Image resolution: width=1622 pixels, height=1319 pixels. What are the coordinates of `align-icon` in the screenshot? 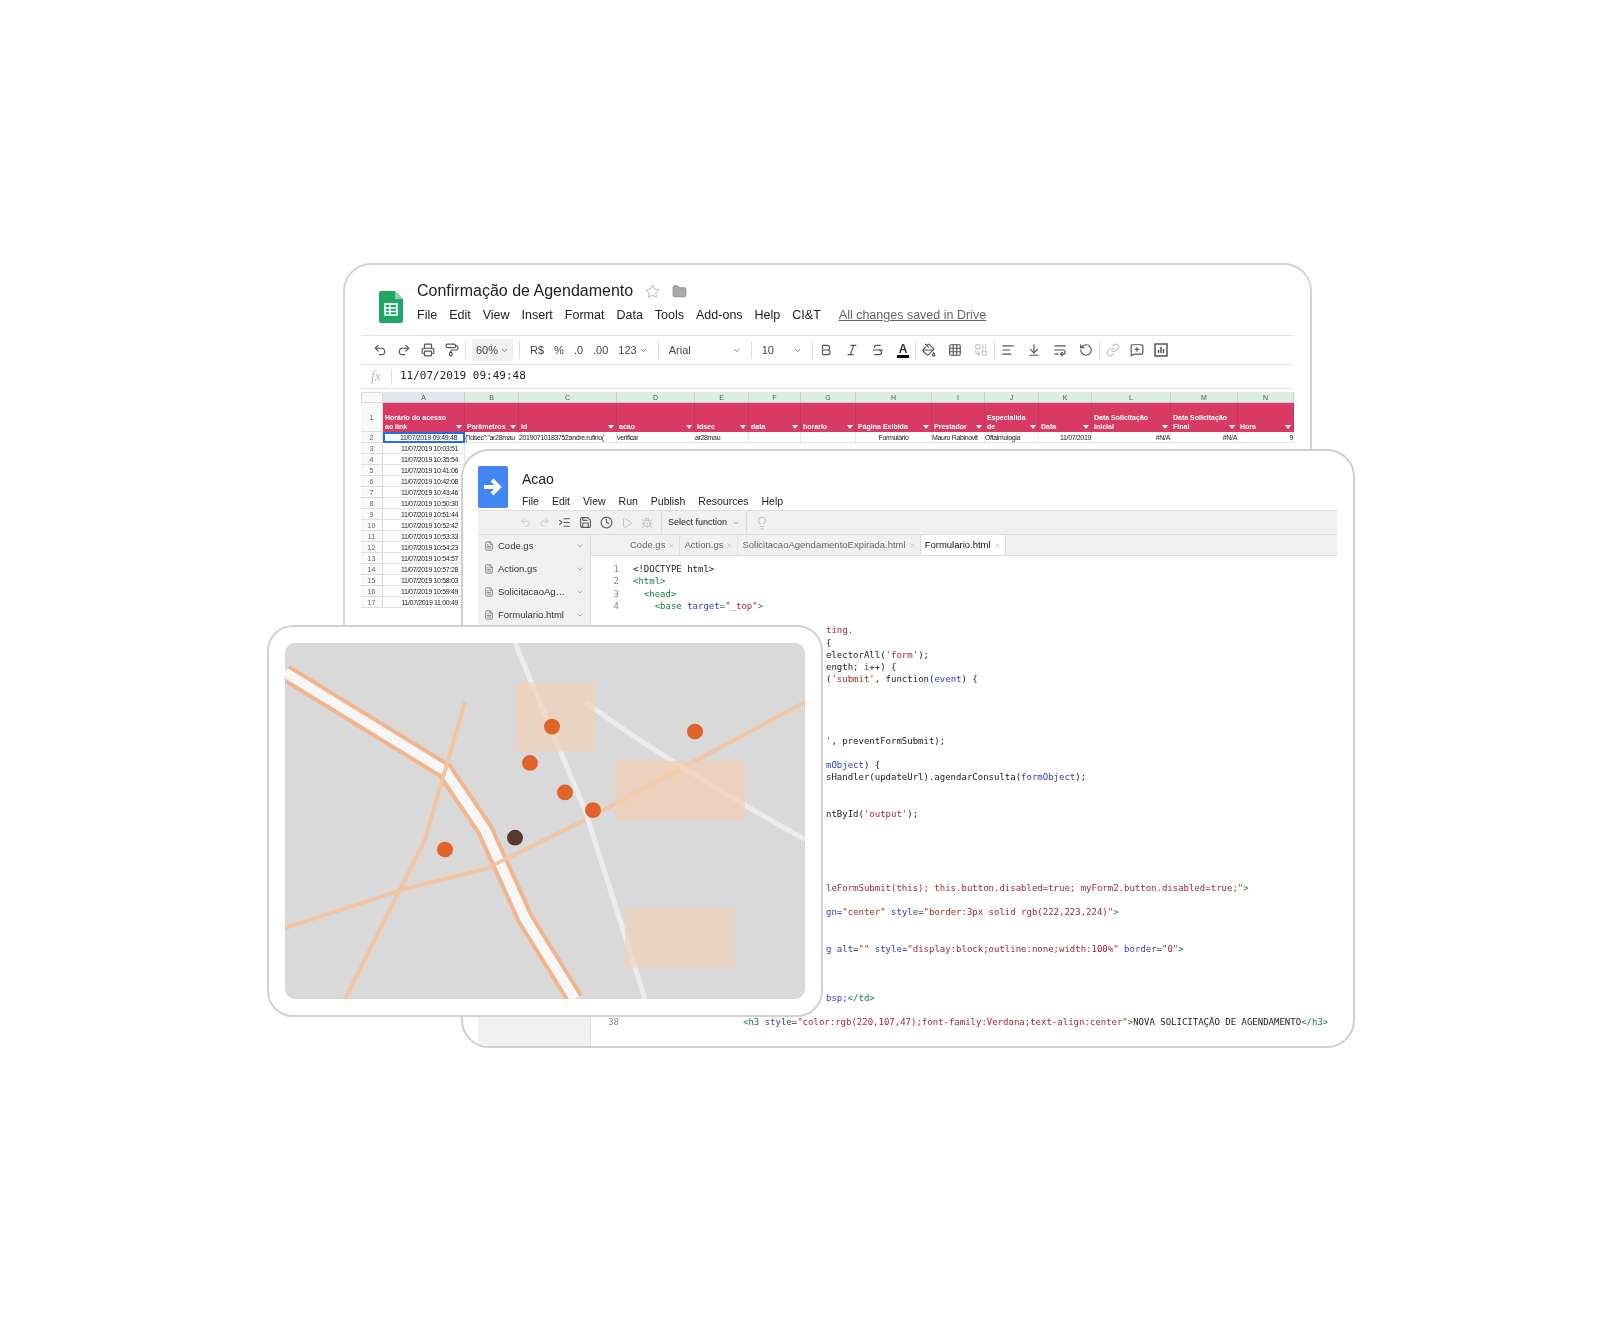 It's located at (1008, 350).